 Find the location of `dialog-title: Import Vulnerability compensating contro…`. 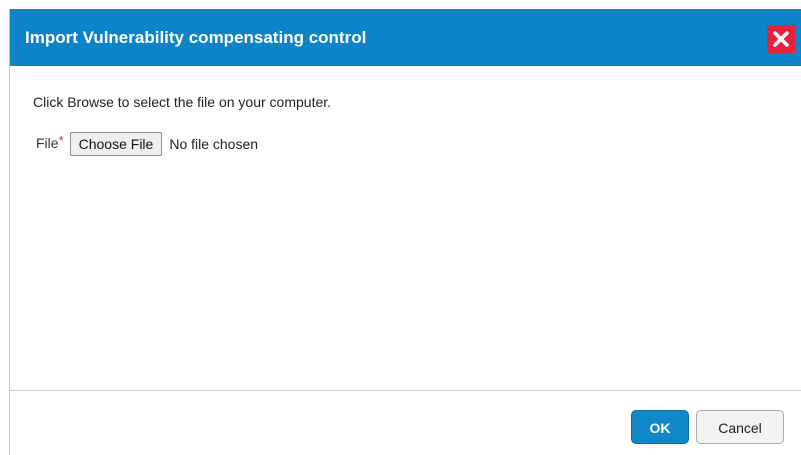

dialog-title: Import Vulnerability compensating contro… is located at coordinates (196, 37).